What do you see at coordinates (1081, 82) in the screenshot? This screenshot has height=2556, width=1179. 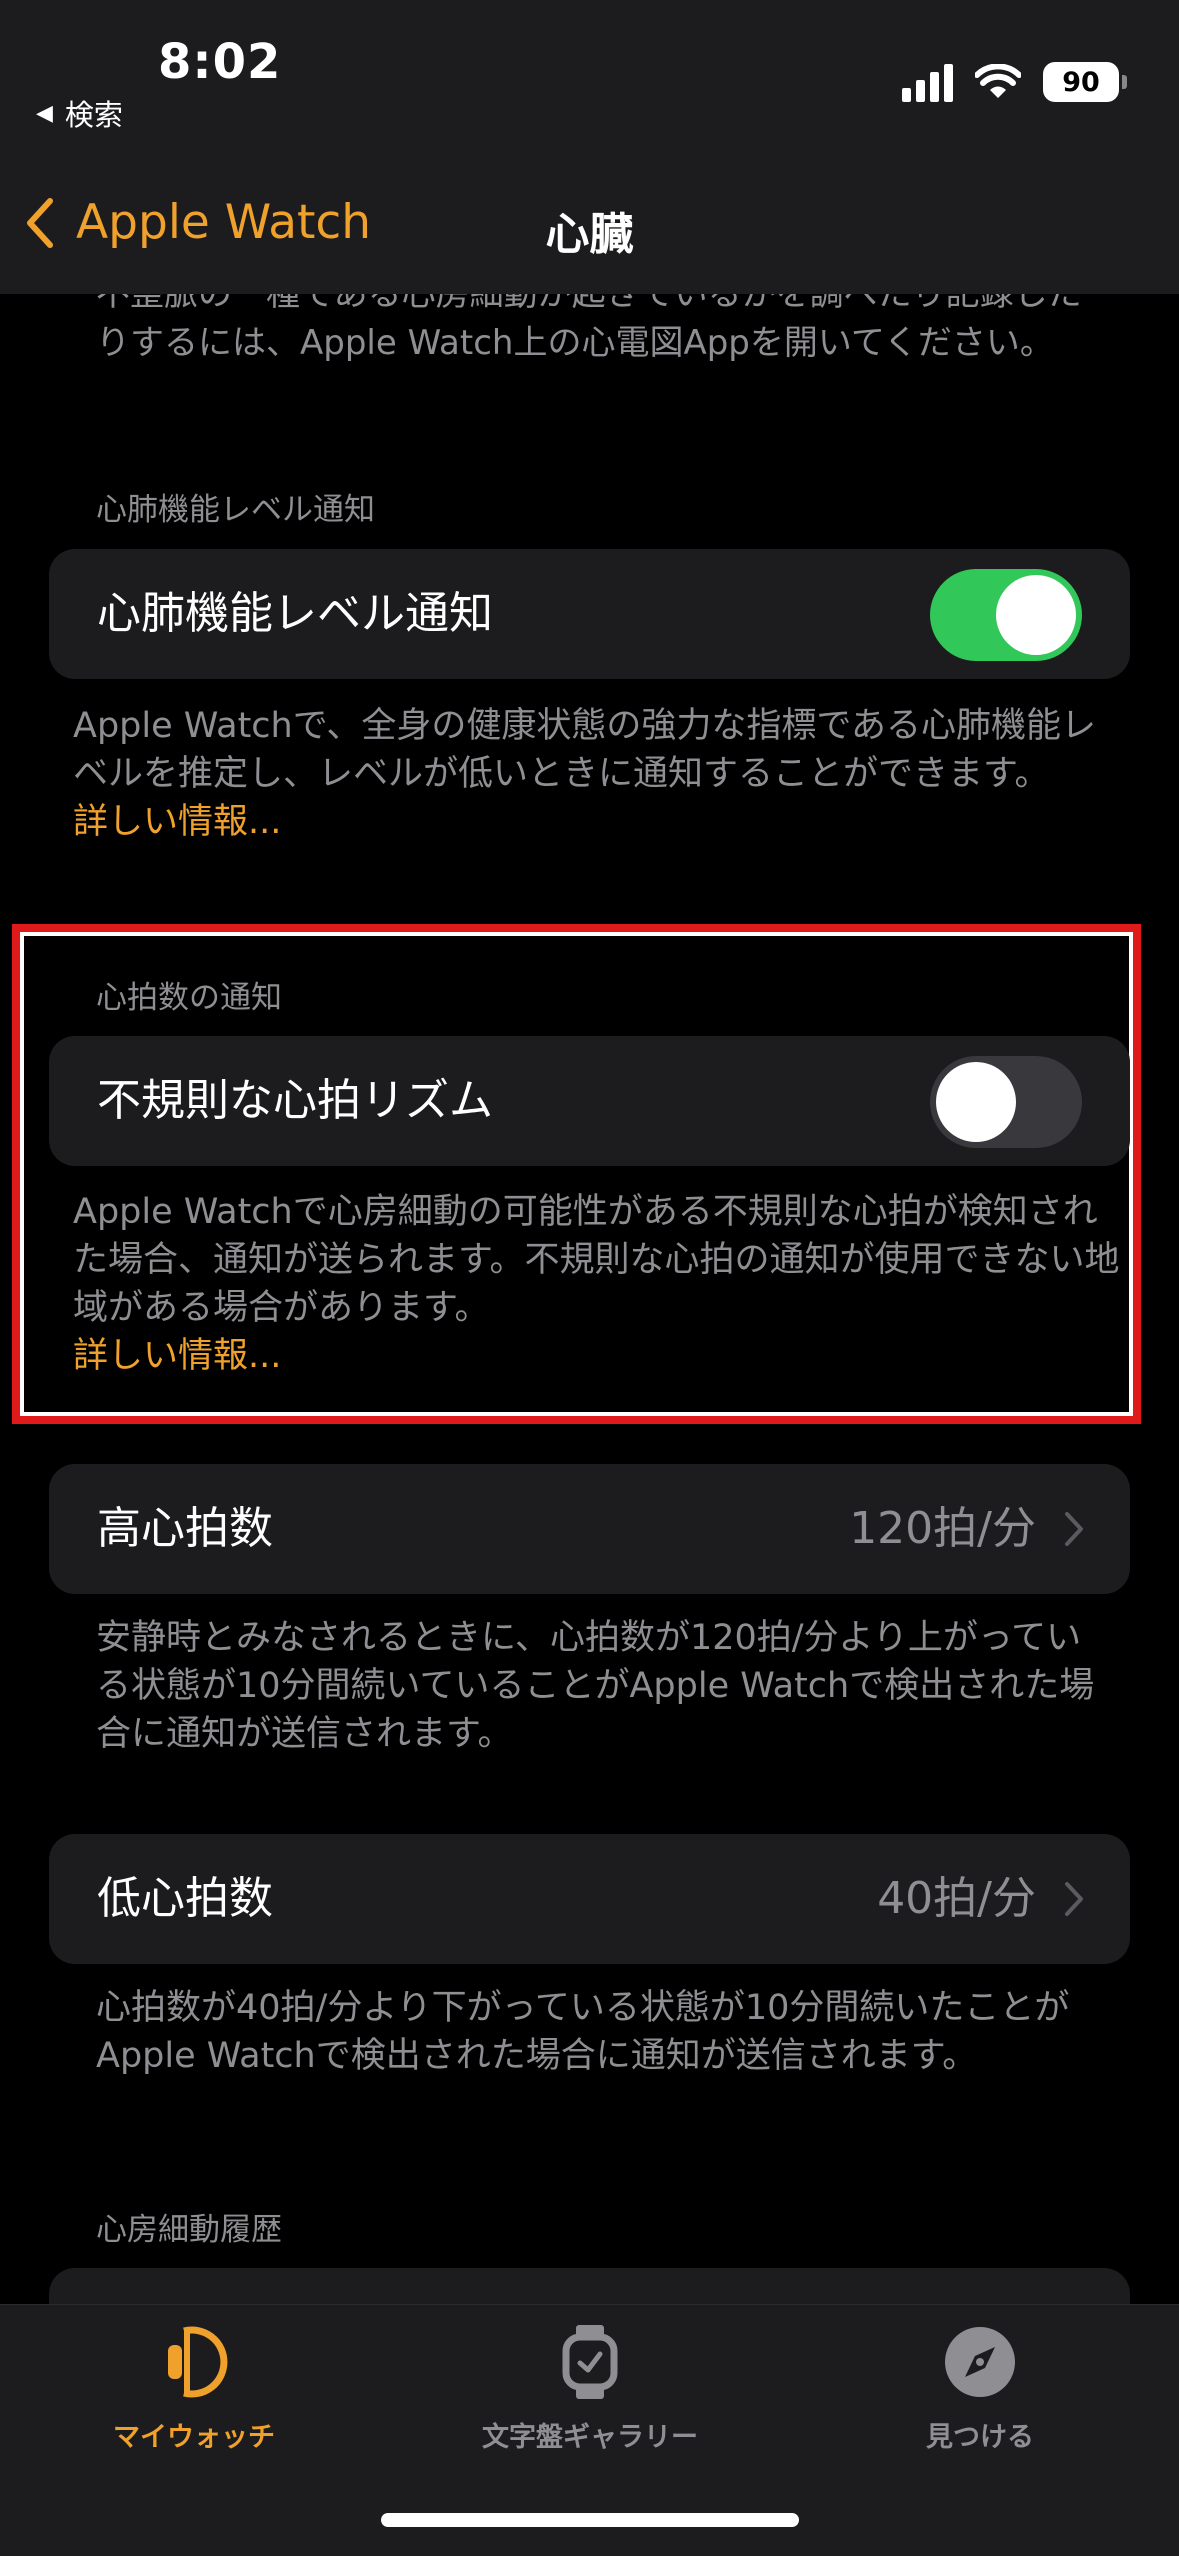 I see `battery-level: 90` at bounding box center [1081, 82].